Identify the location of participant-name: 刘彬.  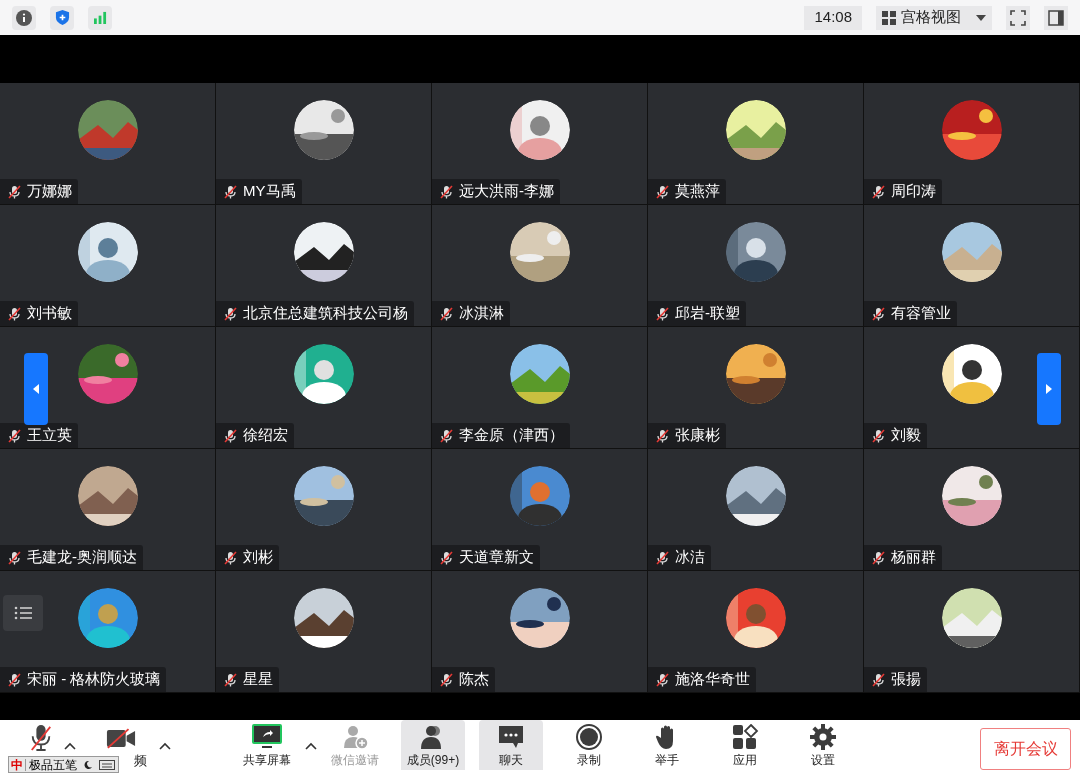
(258, 557).